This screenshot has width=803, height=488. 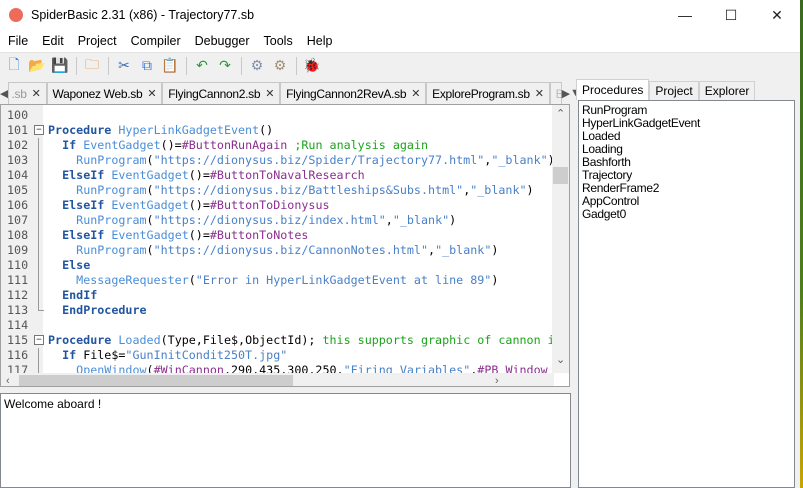 What do you see at coordinates (18, 175) in the screenshot?
I see `line-number: 104` at bounding box center [18, 175].